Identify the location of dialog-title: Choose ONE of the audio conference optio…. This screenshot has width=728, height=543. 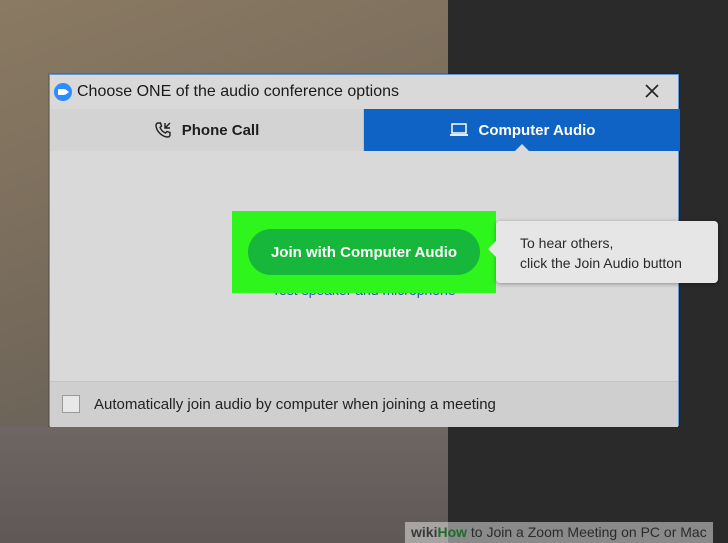
(238, 91).